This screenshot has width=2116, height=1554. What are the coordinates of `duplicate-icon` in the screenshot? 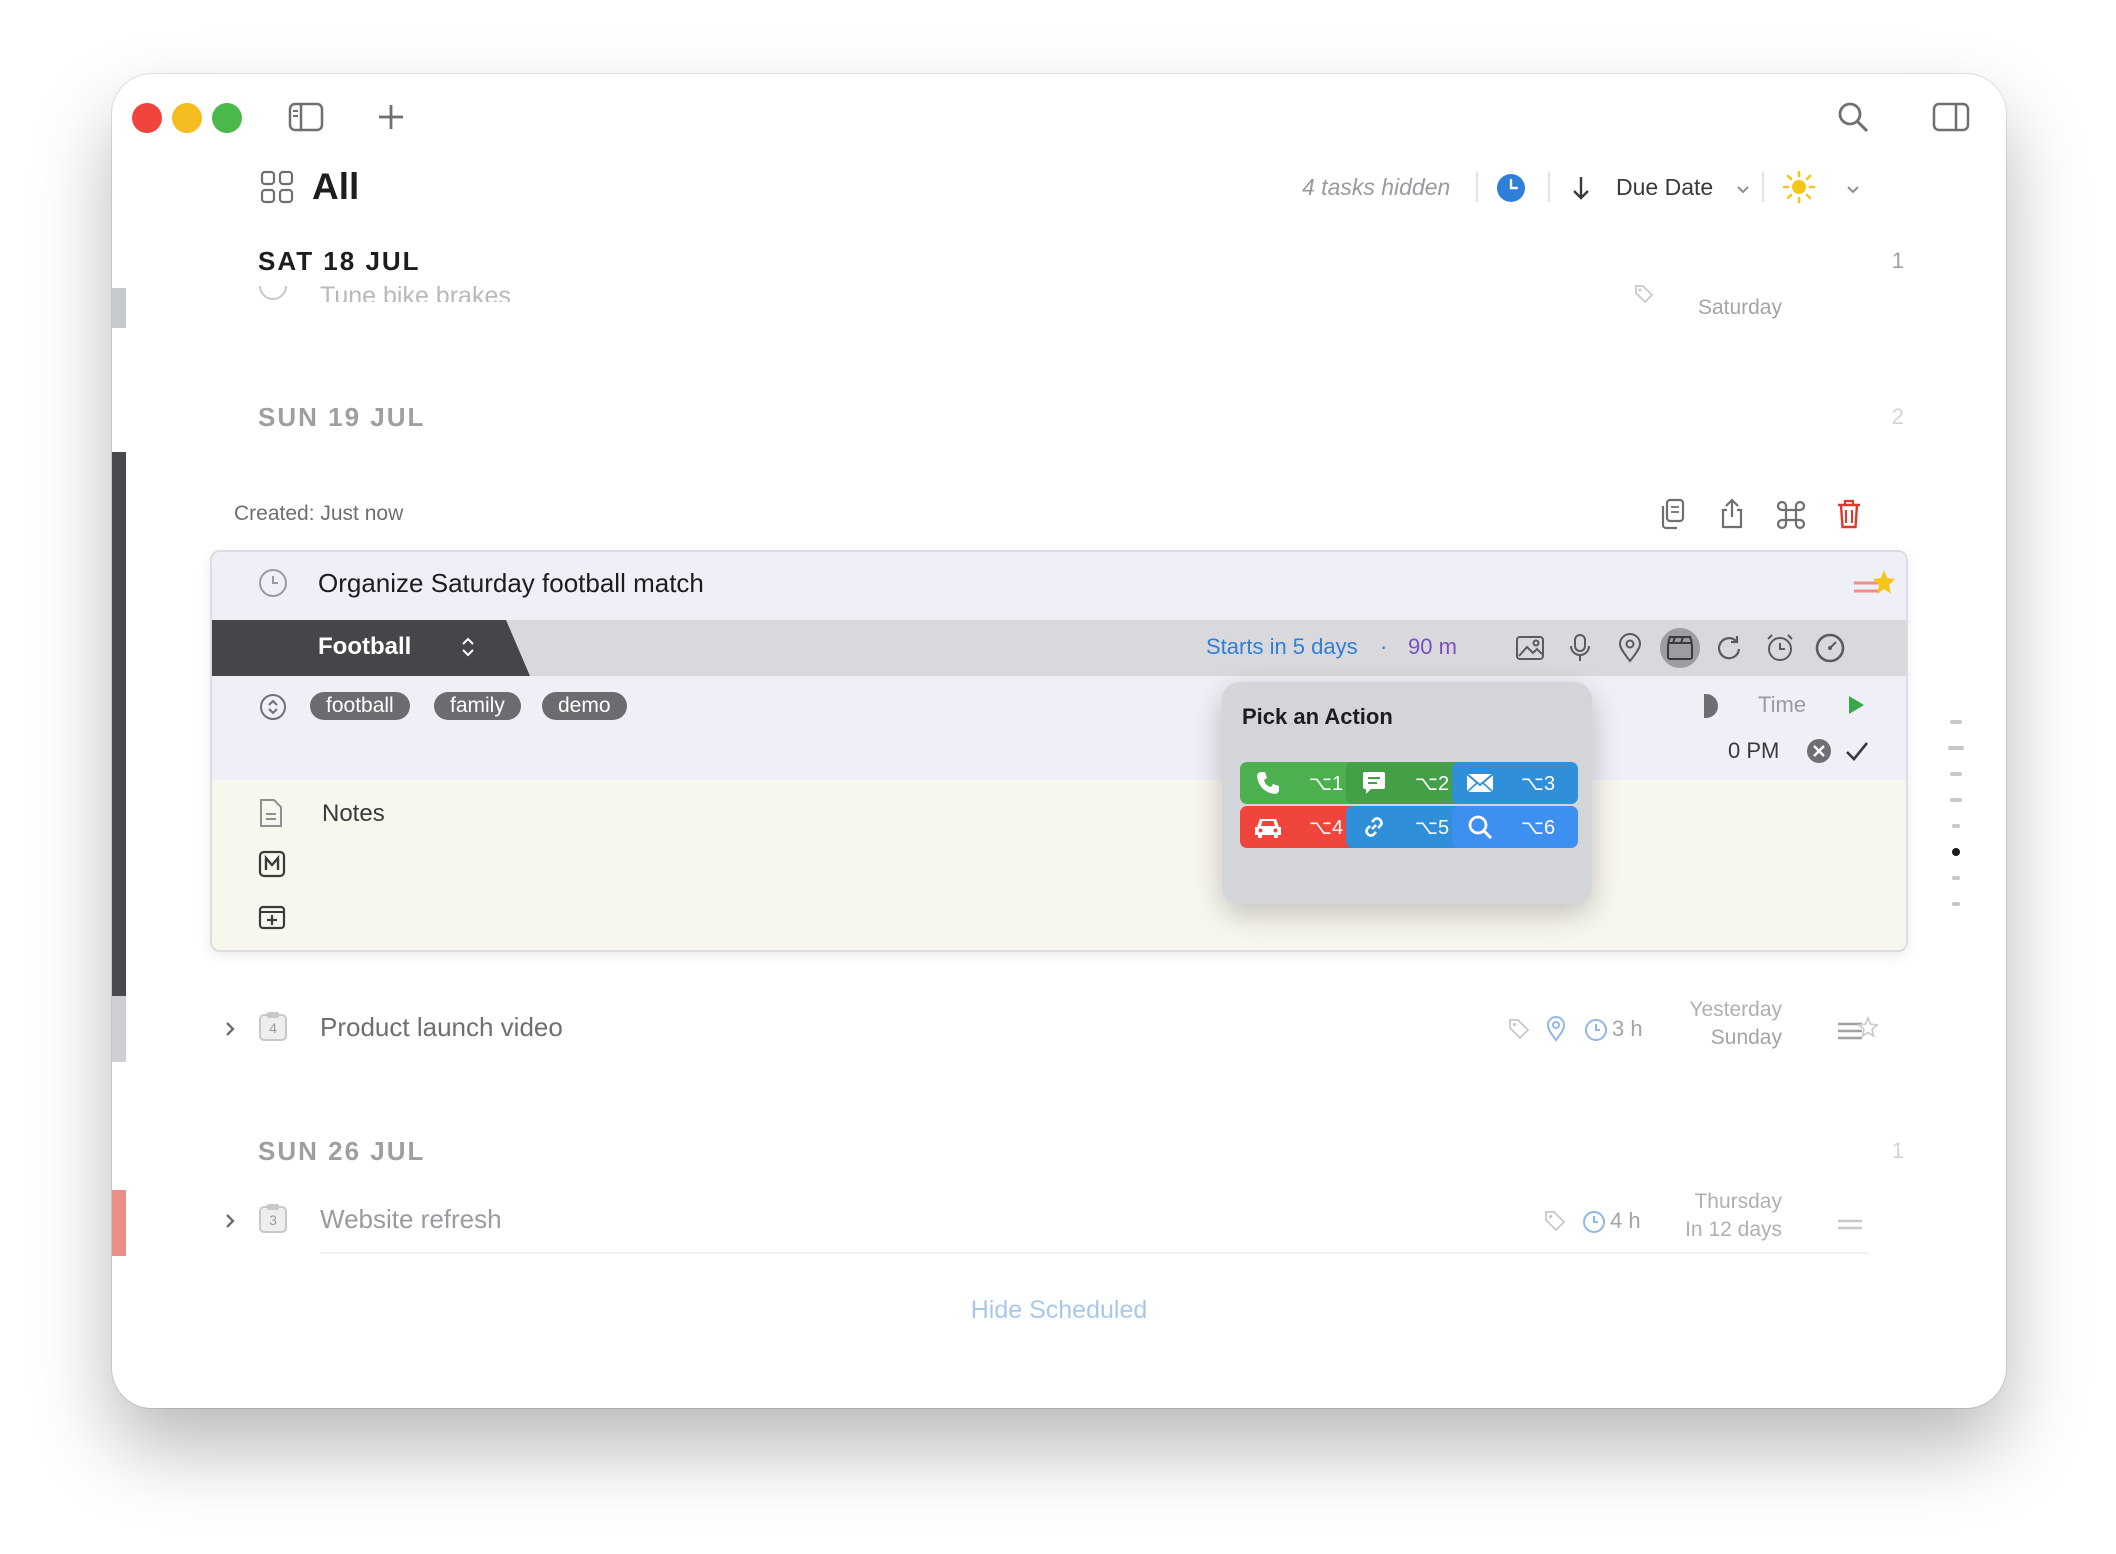 It's located at (1672, 516).